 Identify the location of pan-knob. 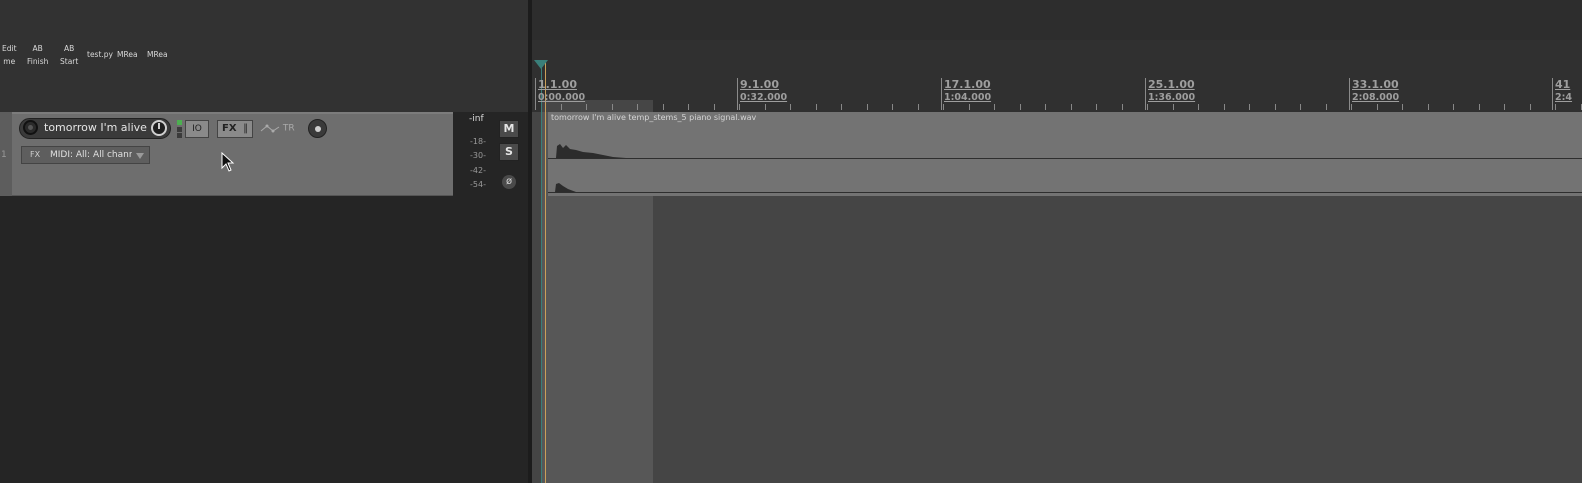
(317, 128).